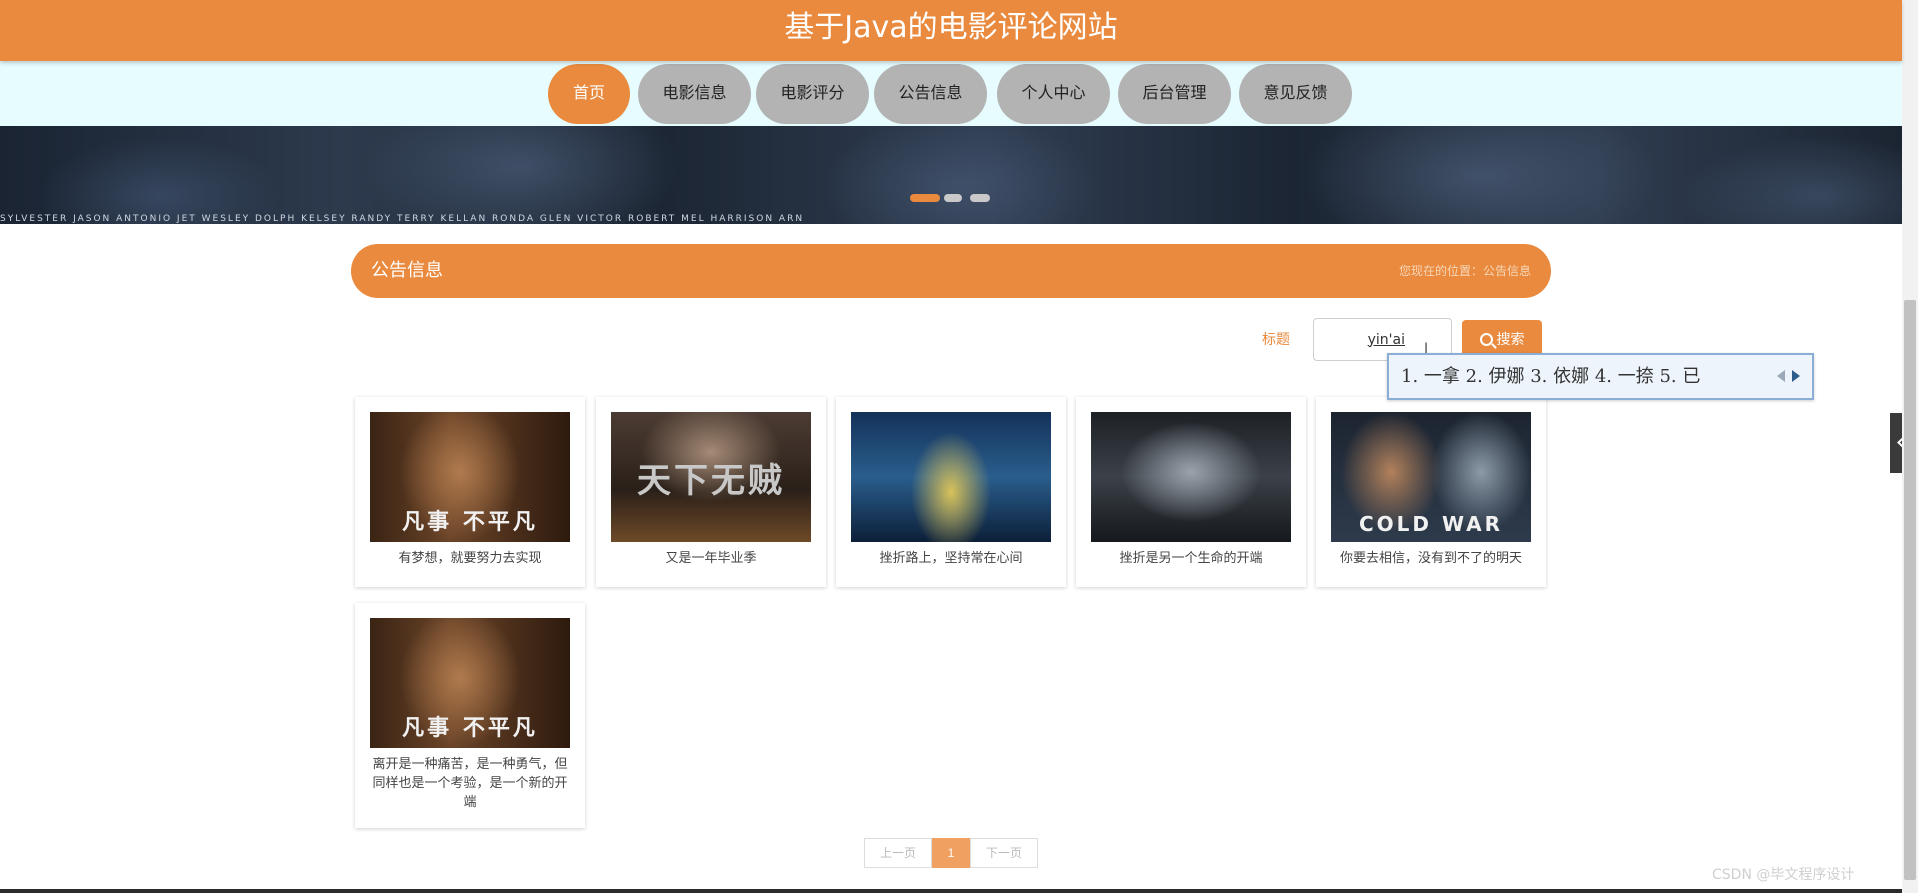 The width and height of the screenshot is (1918, 893). What do you see at coordinates (1426, 349) in the screenshot?
I see `text-cursor-icon: Ι` at bounding box center [1426, 349].